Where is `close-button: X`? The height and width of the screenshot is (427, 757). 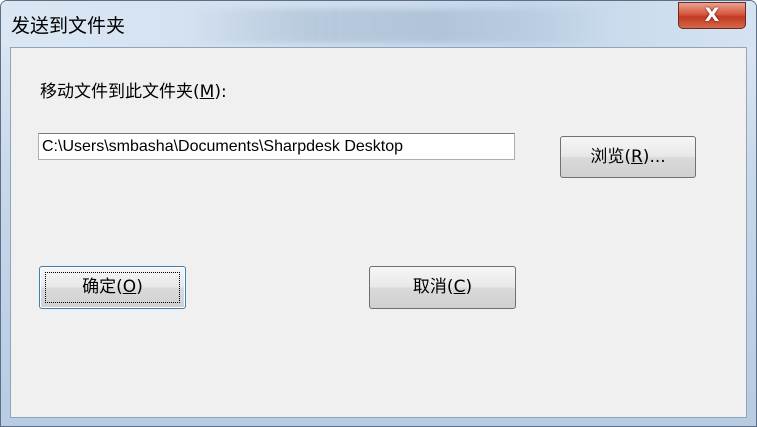
close-button: X is located at coordinates (712, 15).